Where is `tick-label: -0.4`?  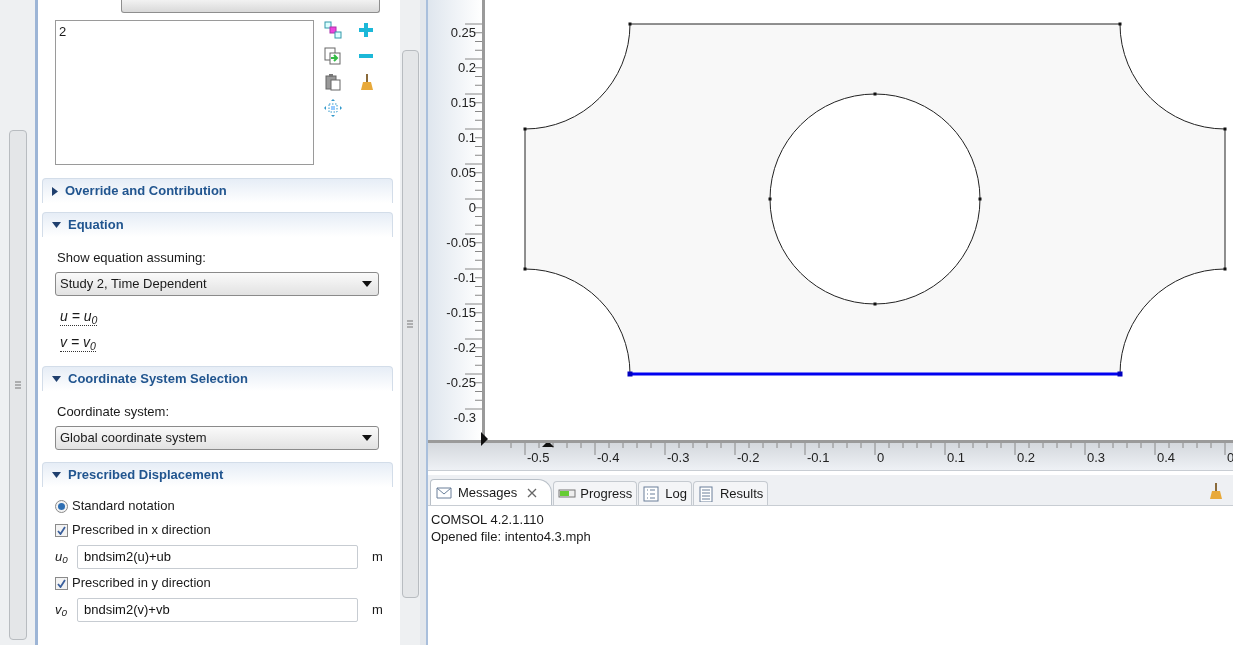 tick-label: -0.4 is located at coordinates (608, 458).